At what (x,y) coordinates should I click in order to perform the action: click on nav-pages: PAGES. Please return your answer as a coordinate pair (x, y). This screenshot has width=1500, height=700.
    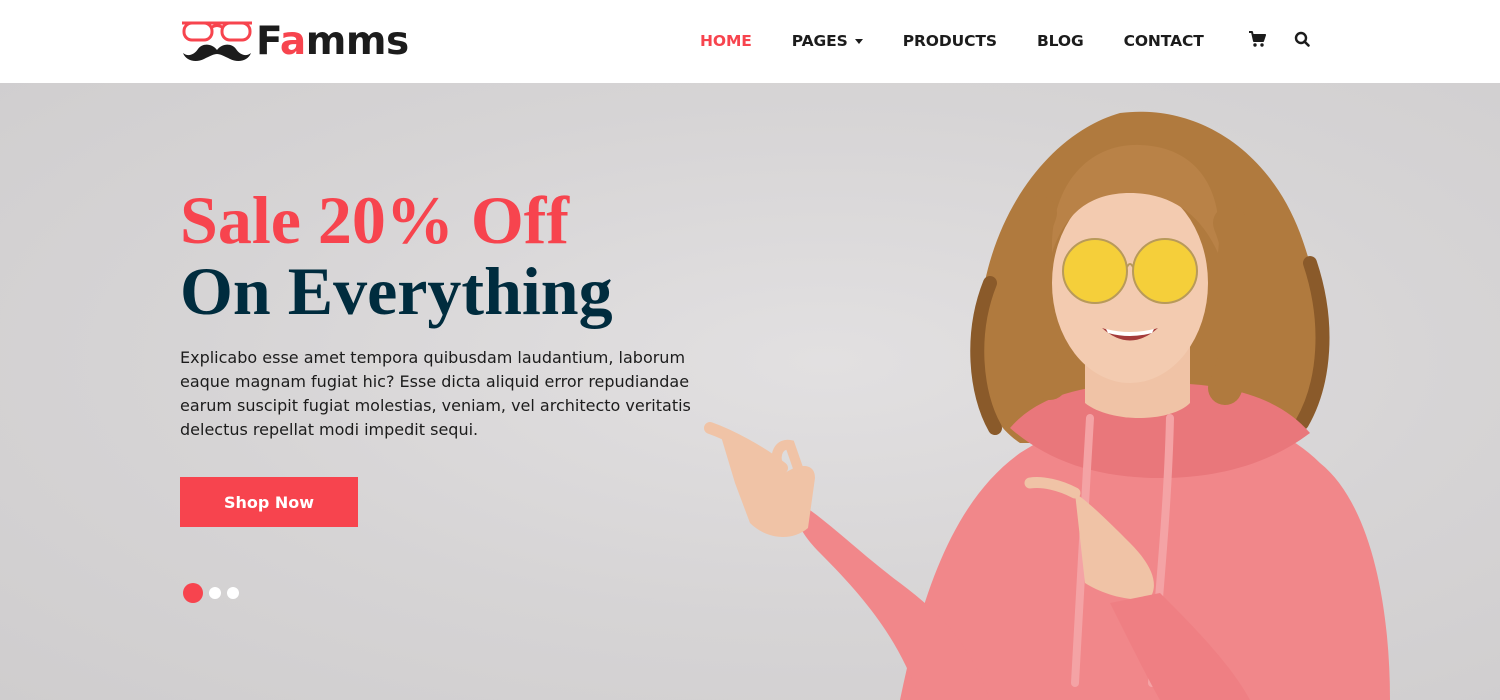
    Looking at the image, I should click on (827, 41).